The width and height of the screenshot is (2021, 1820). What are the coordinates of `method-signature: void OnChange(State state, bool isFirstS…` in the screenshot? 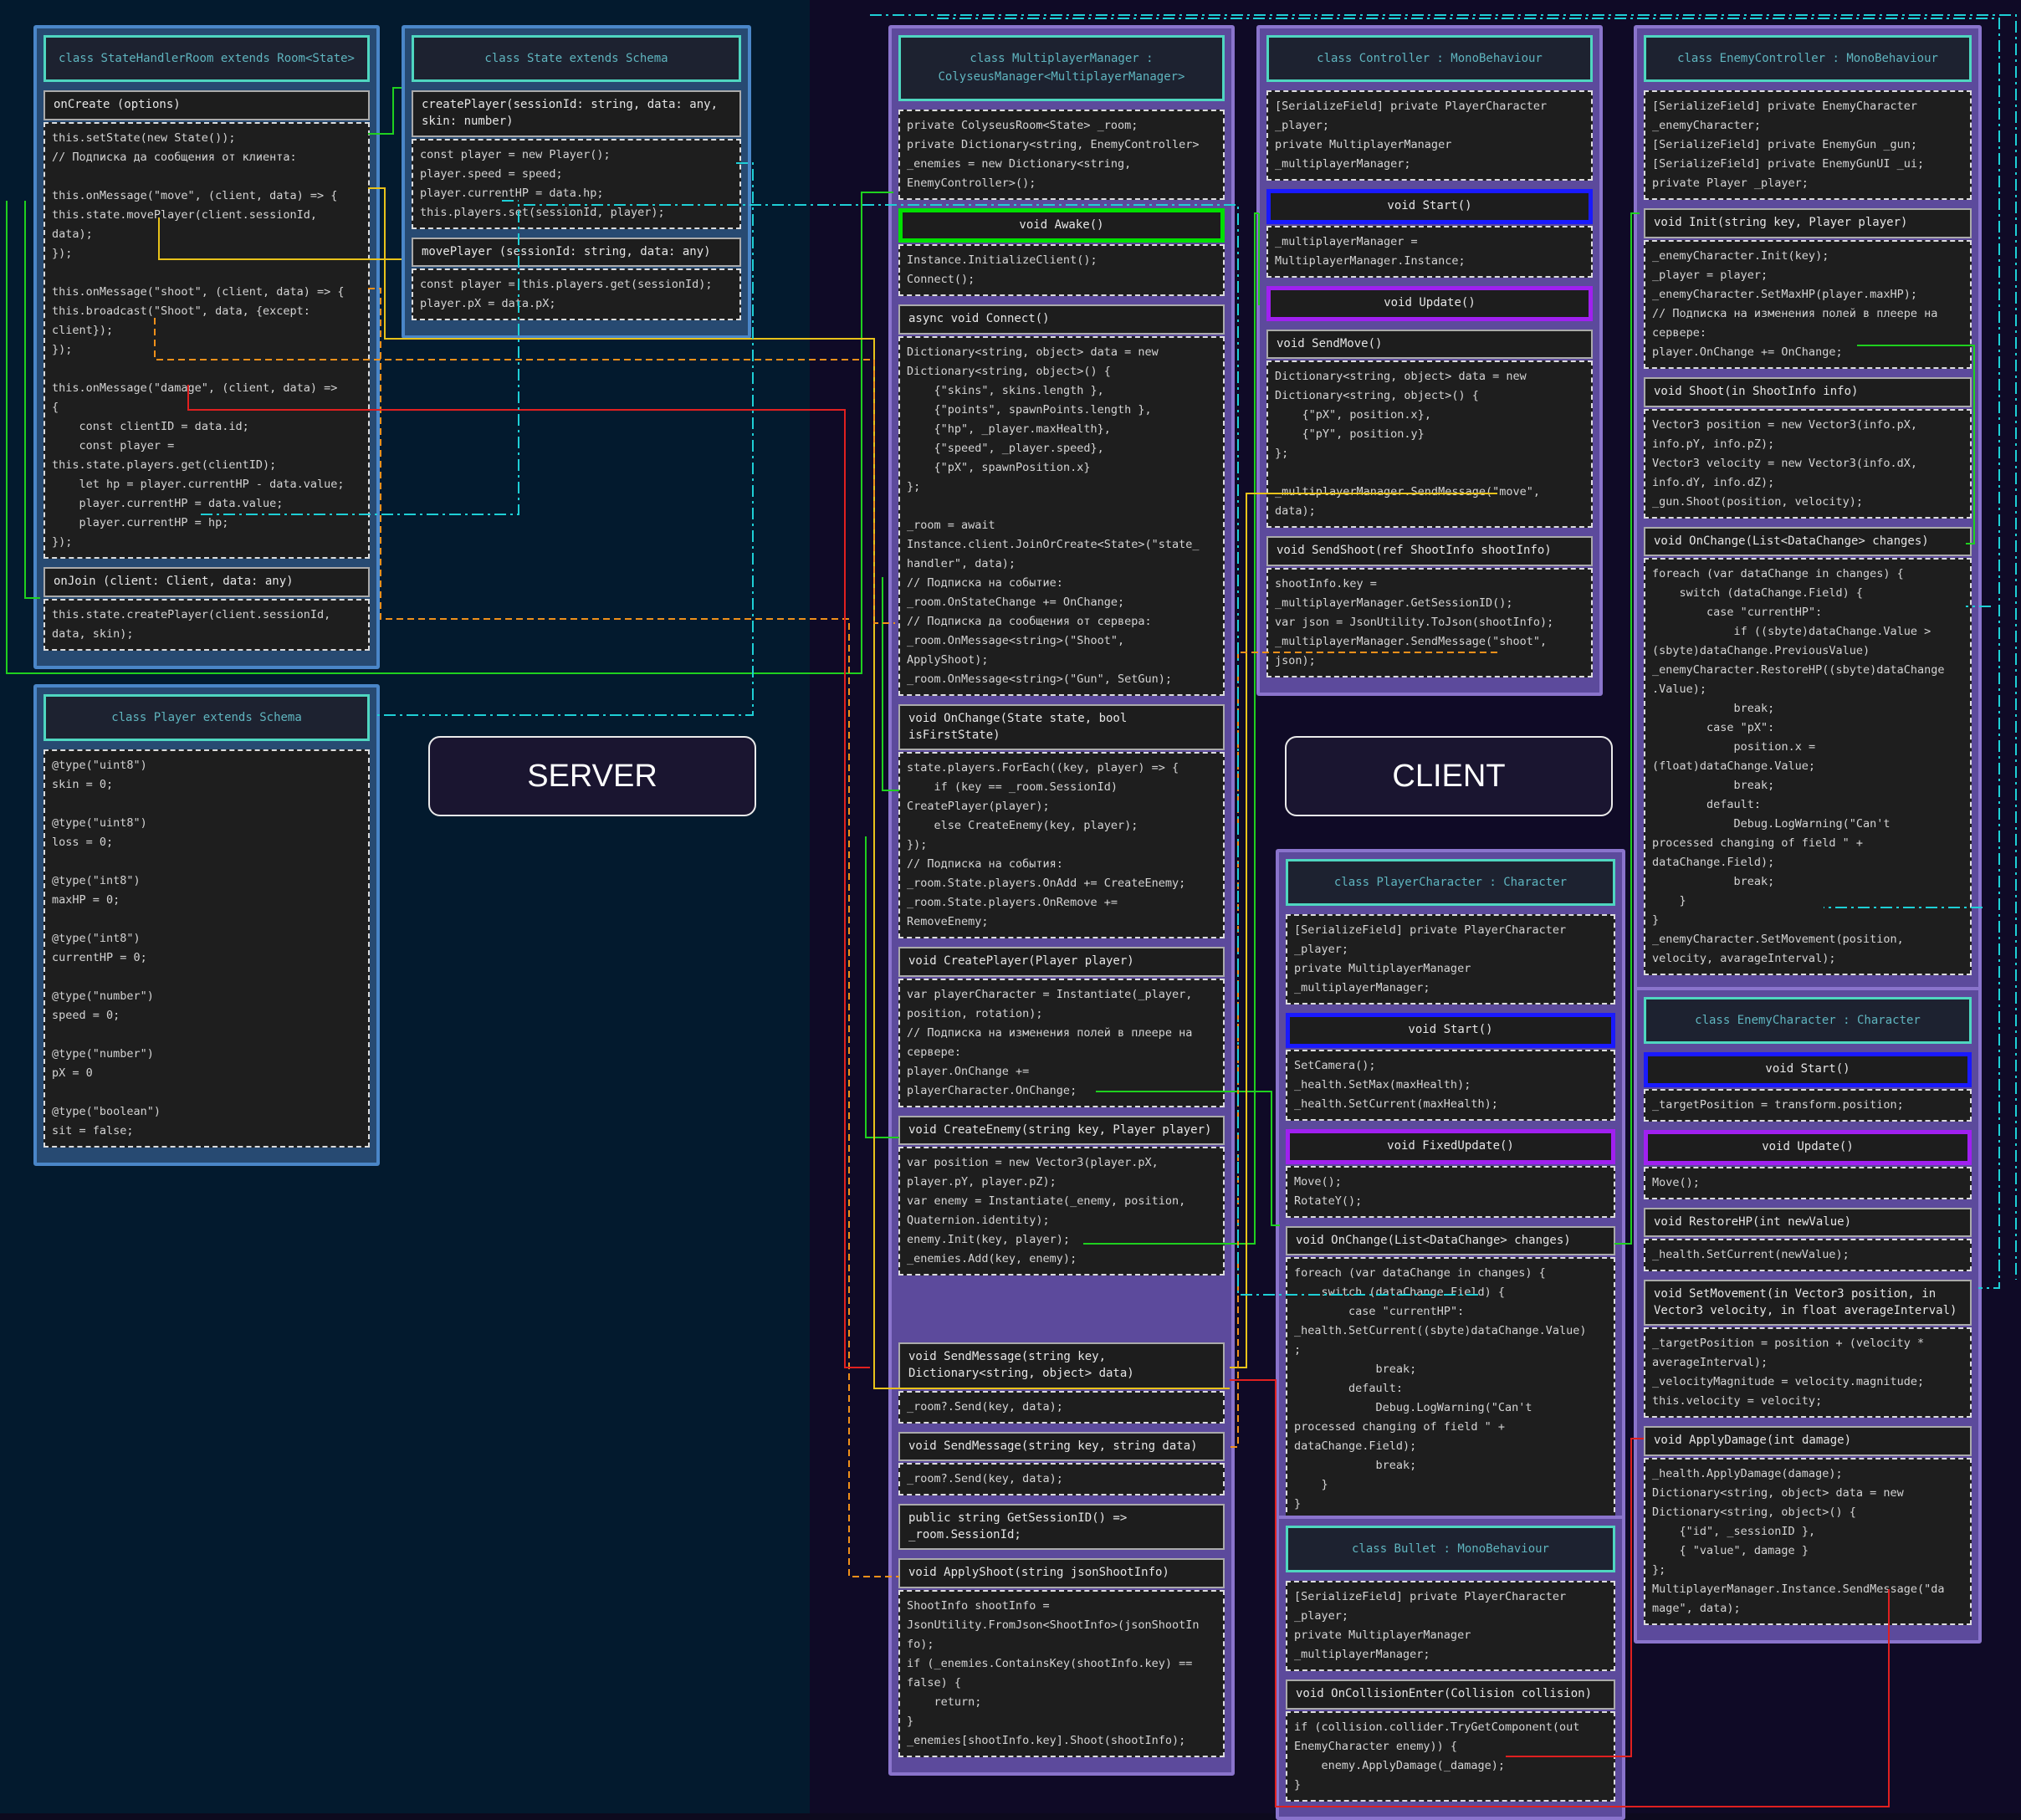 It's located at (1061, 727).